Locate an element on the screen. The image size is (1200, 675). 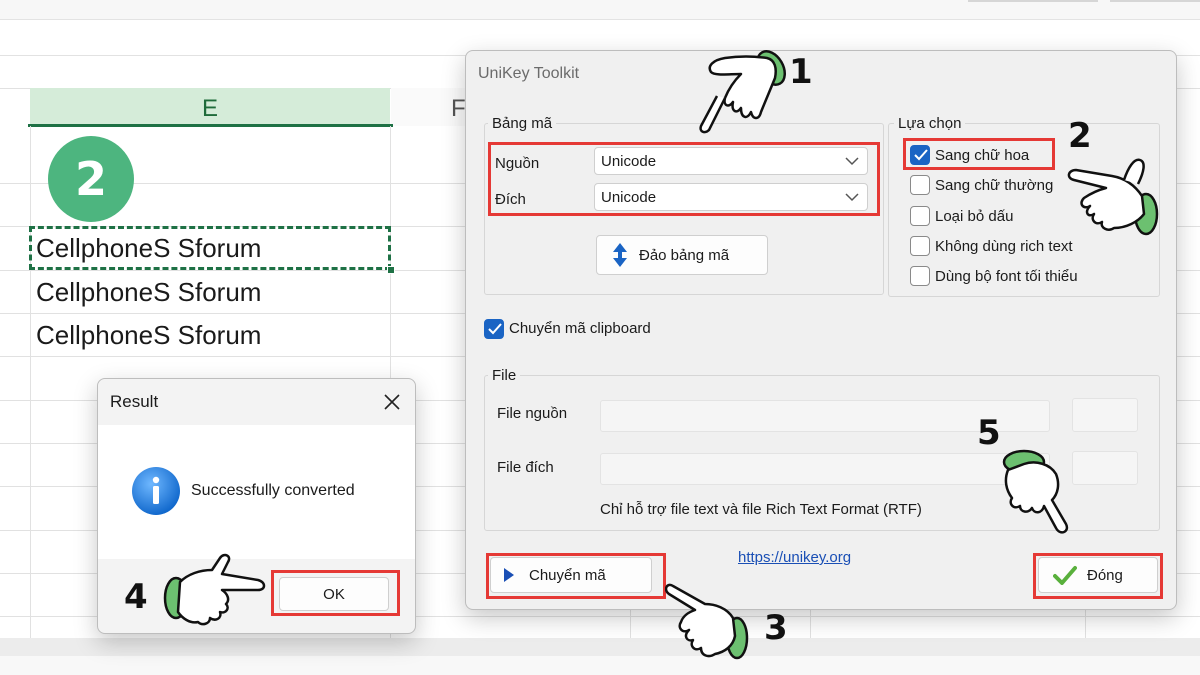
ribbon-strip is located at coordinates (600, 10).